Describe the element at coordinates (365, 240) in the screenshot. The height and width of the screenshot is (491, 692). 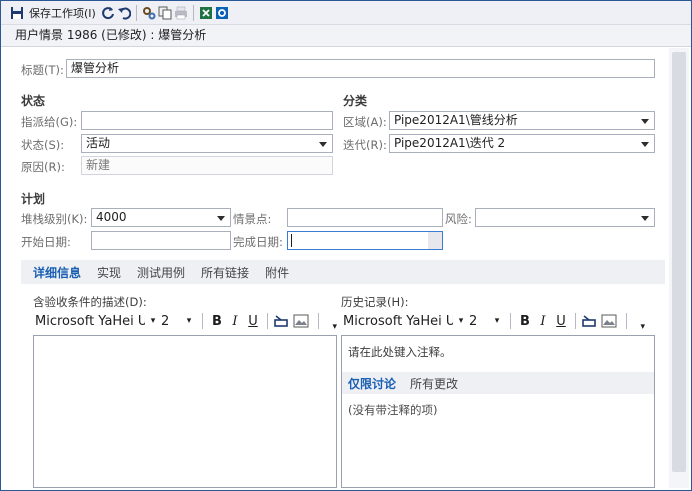
I see `finish-date-input` at that location.